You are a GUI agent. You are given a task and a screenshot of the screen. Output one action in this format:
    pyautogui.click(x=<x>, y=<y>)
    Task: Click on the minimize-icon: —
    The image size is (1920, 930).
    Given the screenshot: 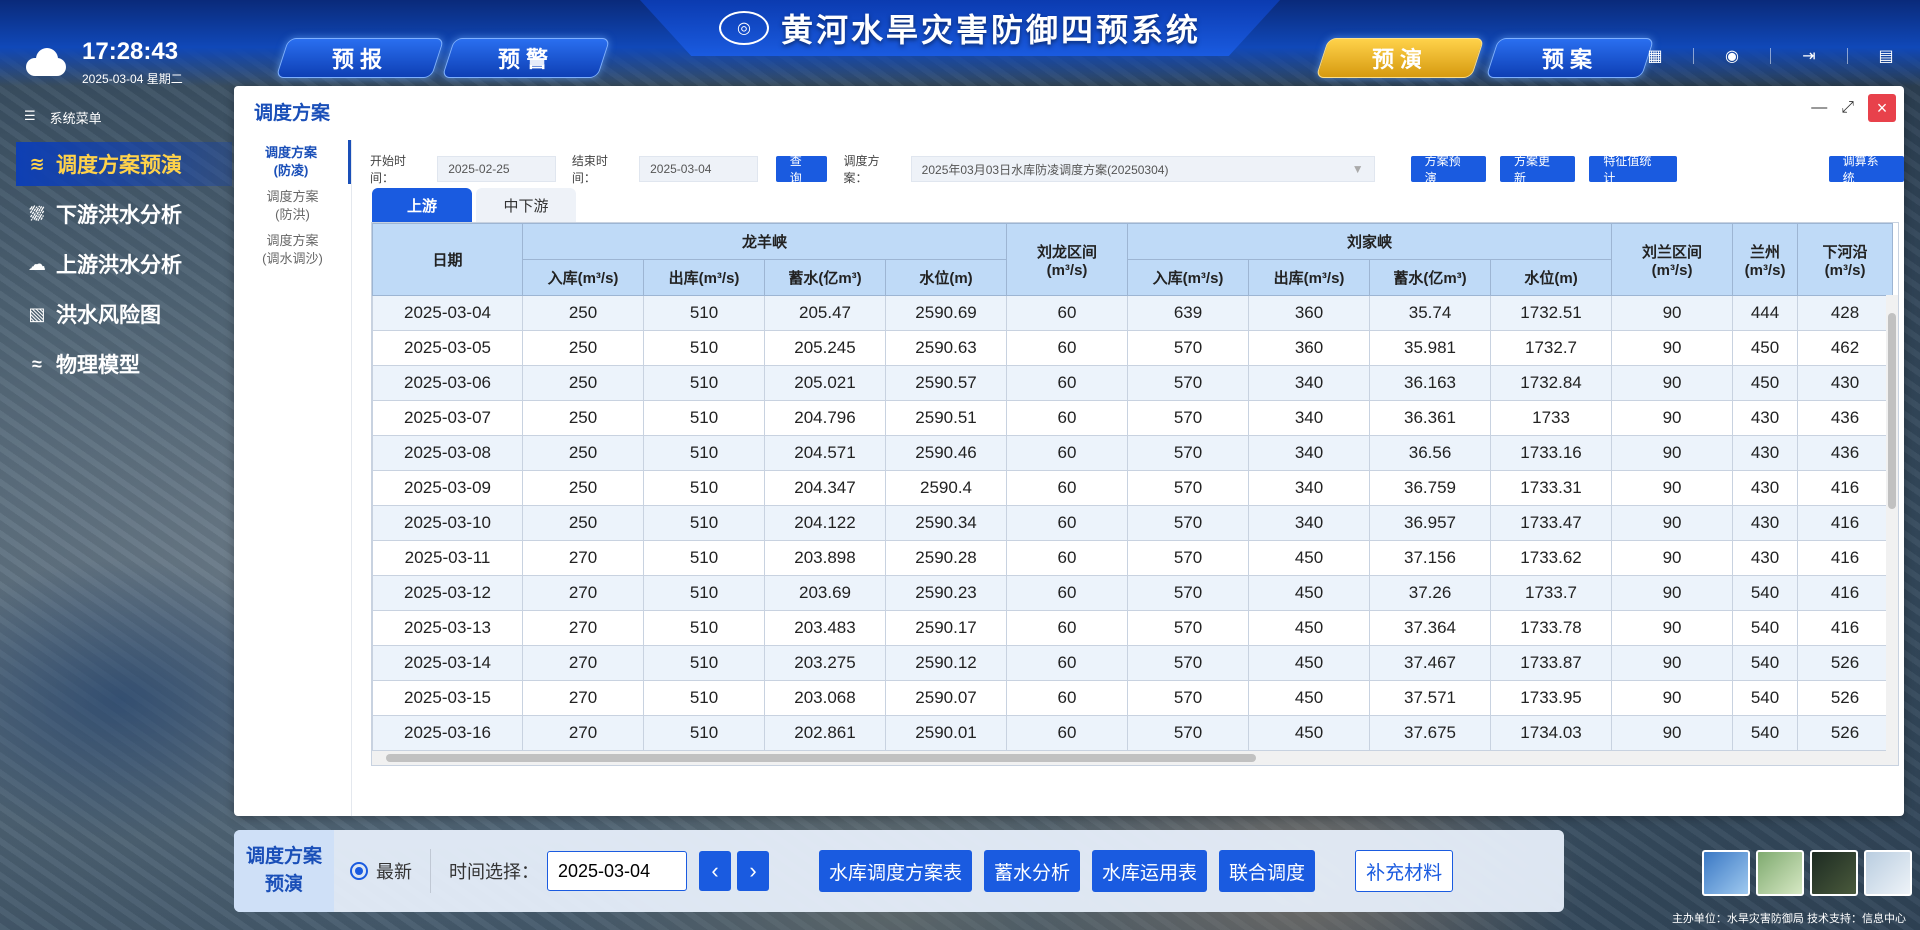 What is the action you would take?
    pyautogui.click(x=1819, y=108)
    